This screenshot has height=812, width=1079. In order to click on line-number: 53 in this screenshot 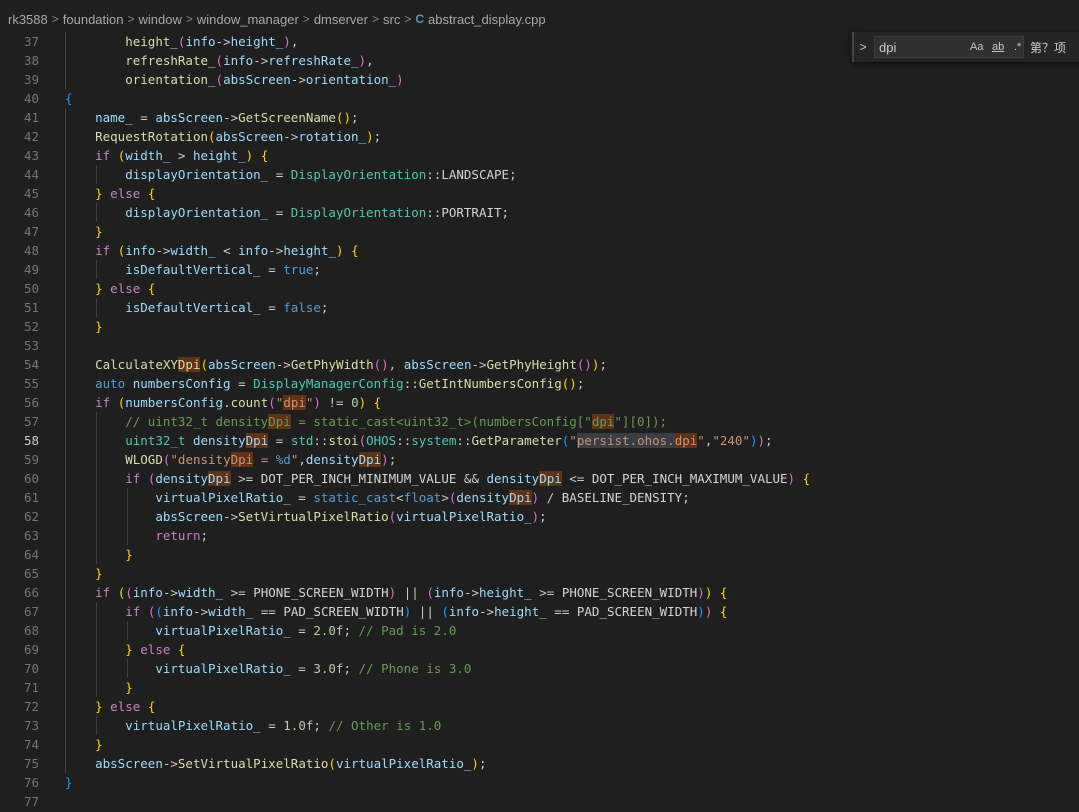, I will do `click(31, 345)`.